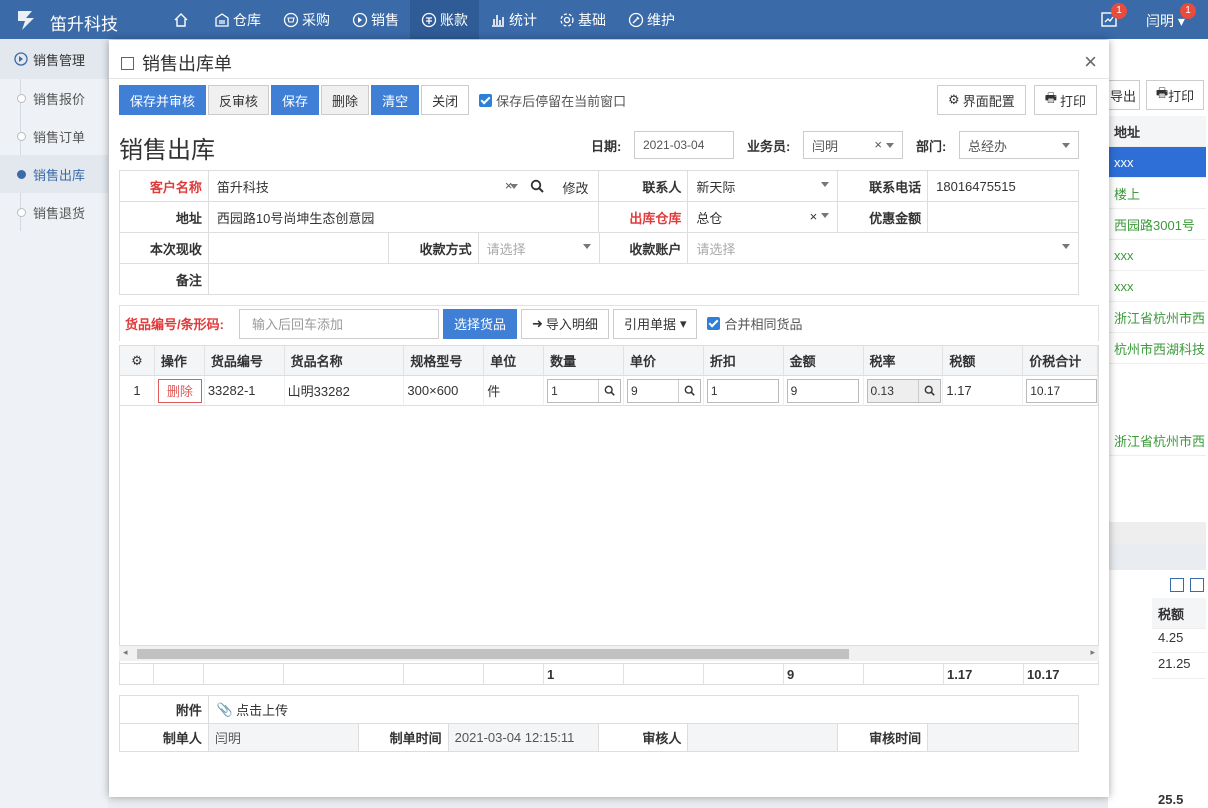 The image size is (1208, 808). I want to click on edit-customer-link: 修改, so click(575, 187).